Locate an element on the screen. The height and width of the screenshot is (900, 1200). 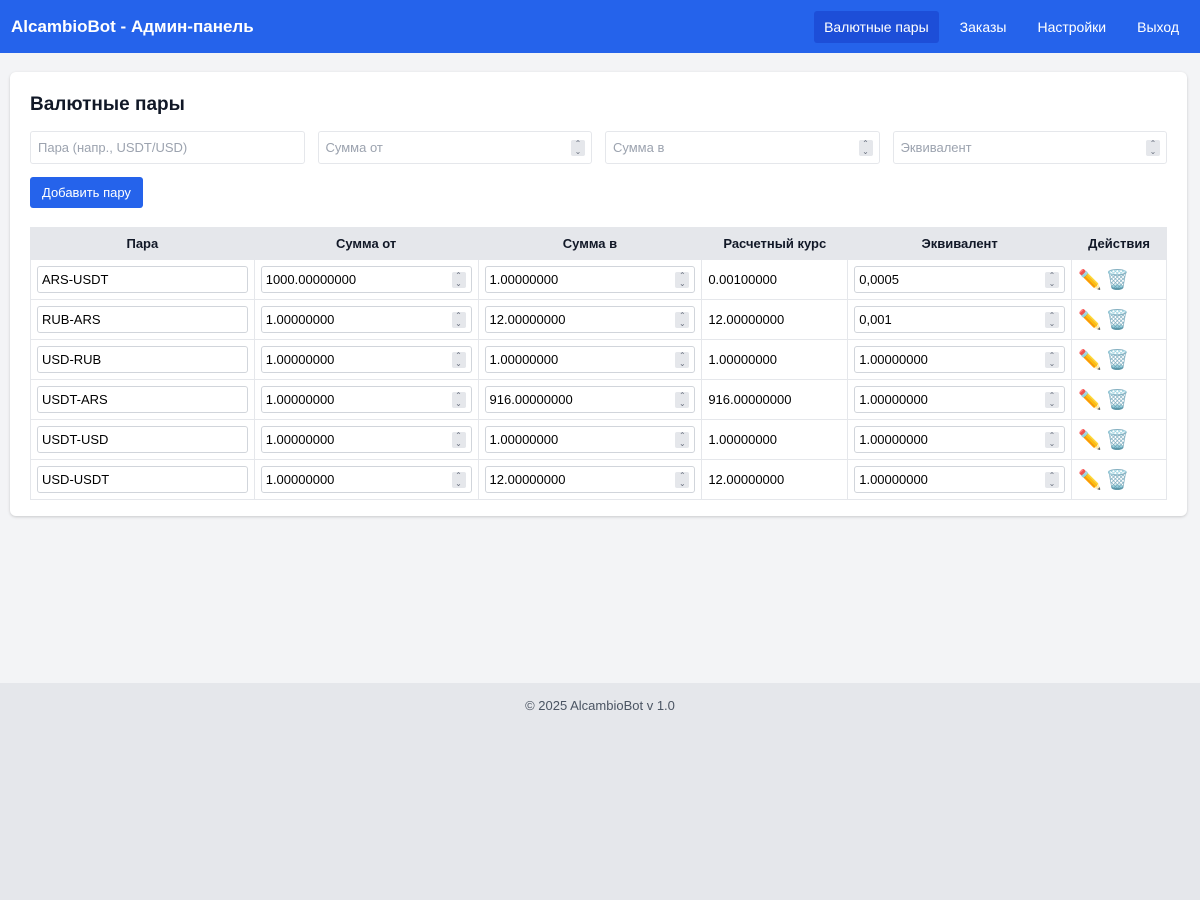
nav-logout: Выход is located at coordinates (1158, 27).